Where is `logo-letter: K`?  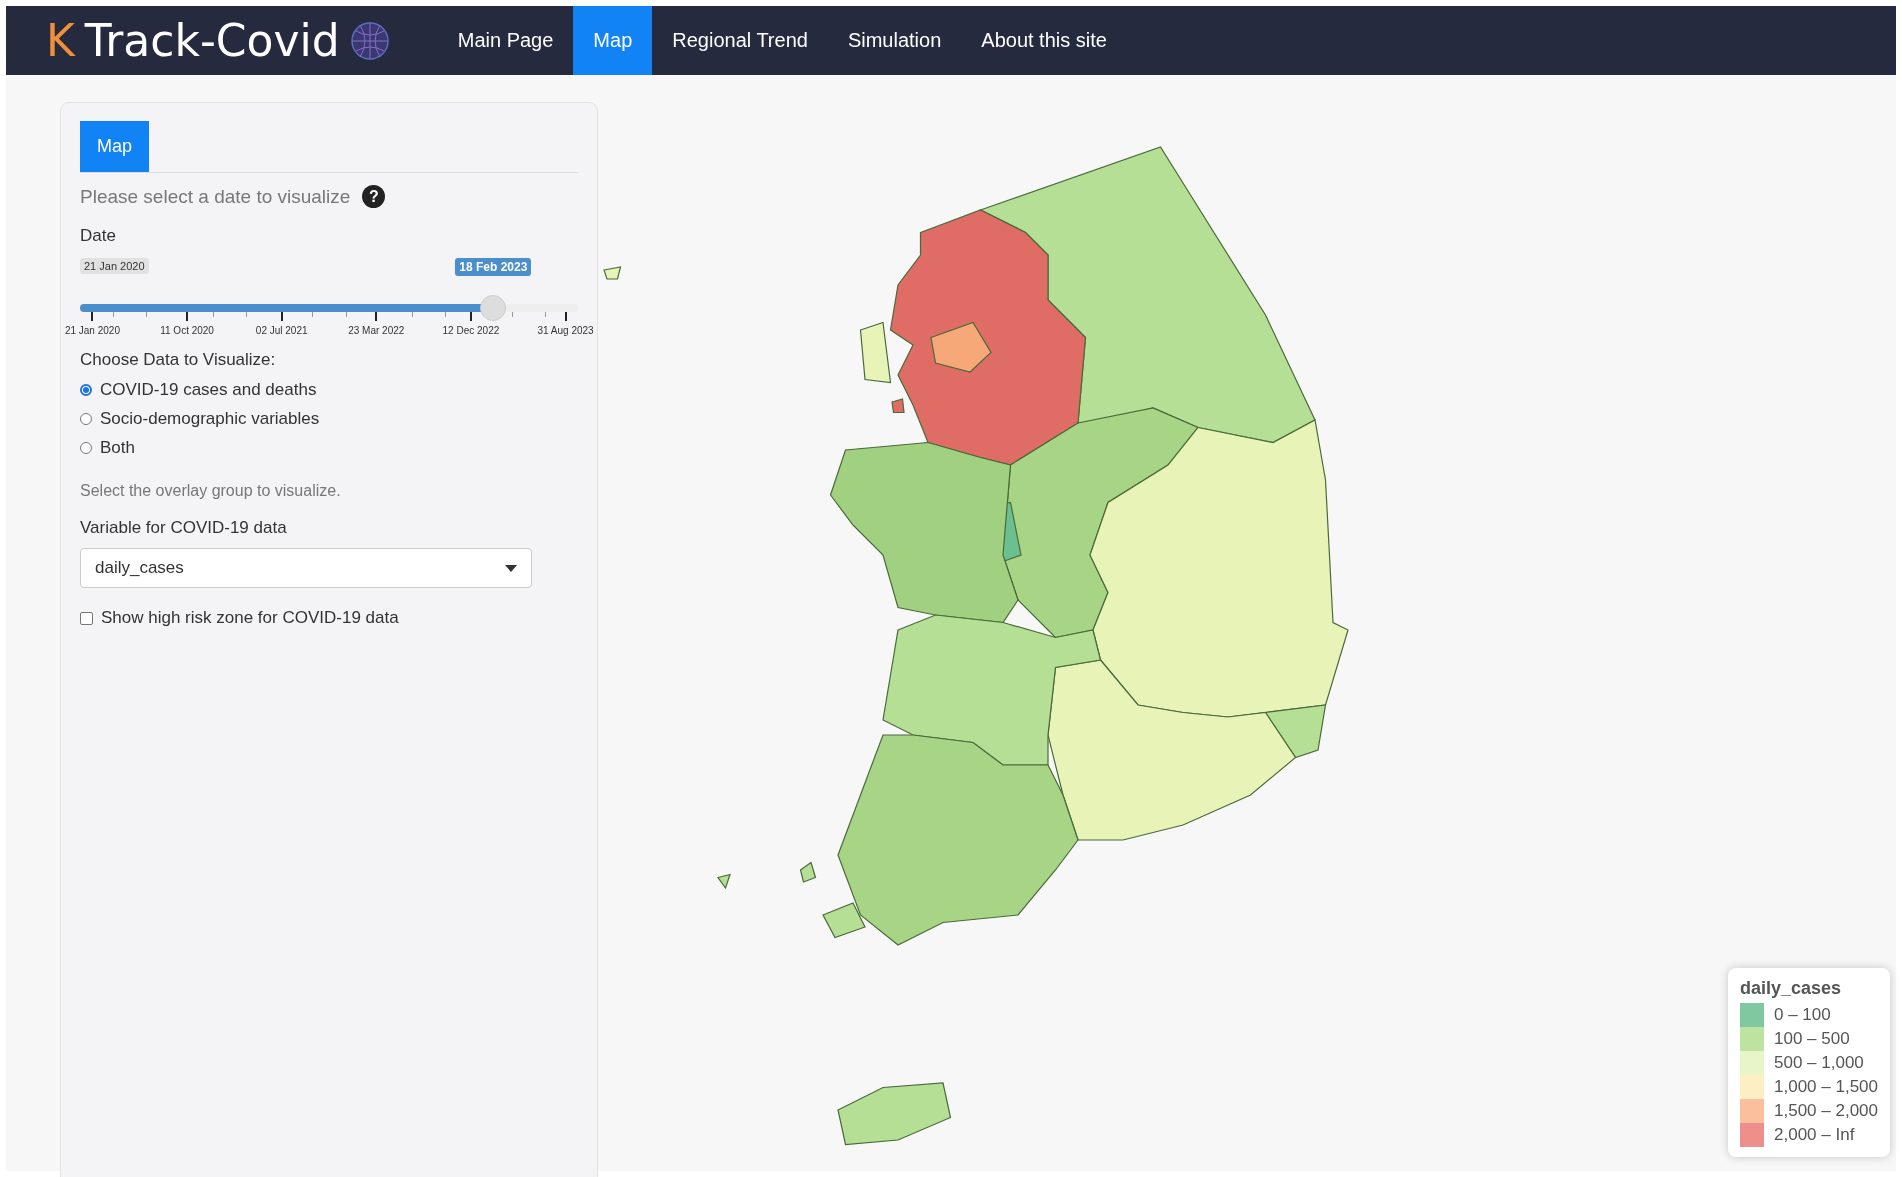
logo-letter: K is located at coordinates (60, 40).